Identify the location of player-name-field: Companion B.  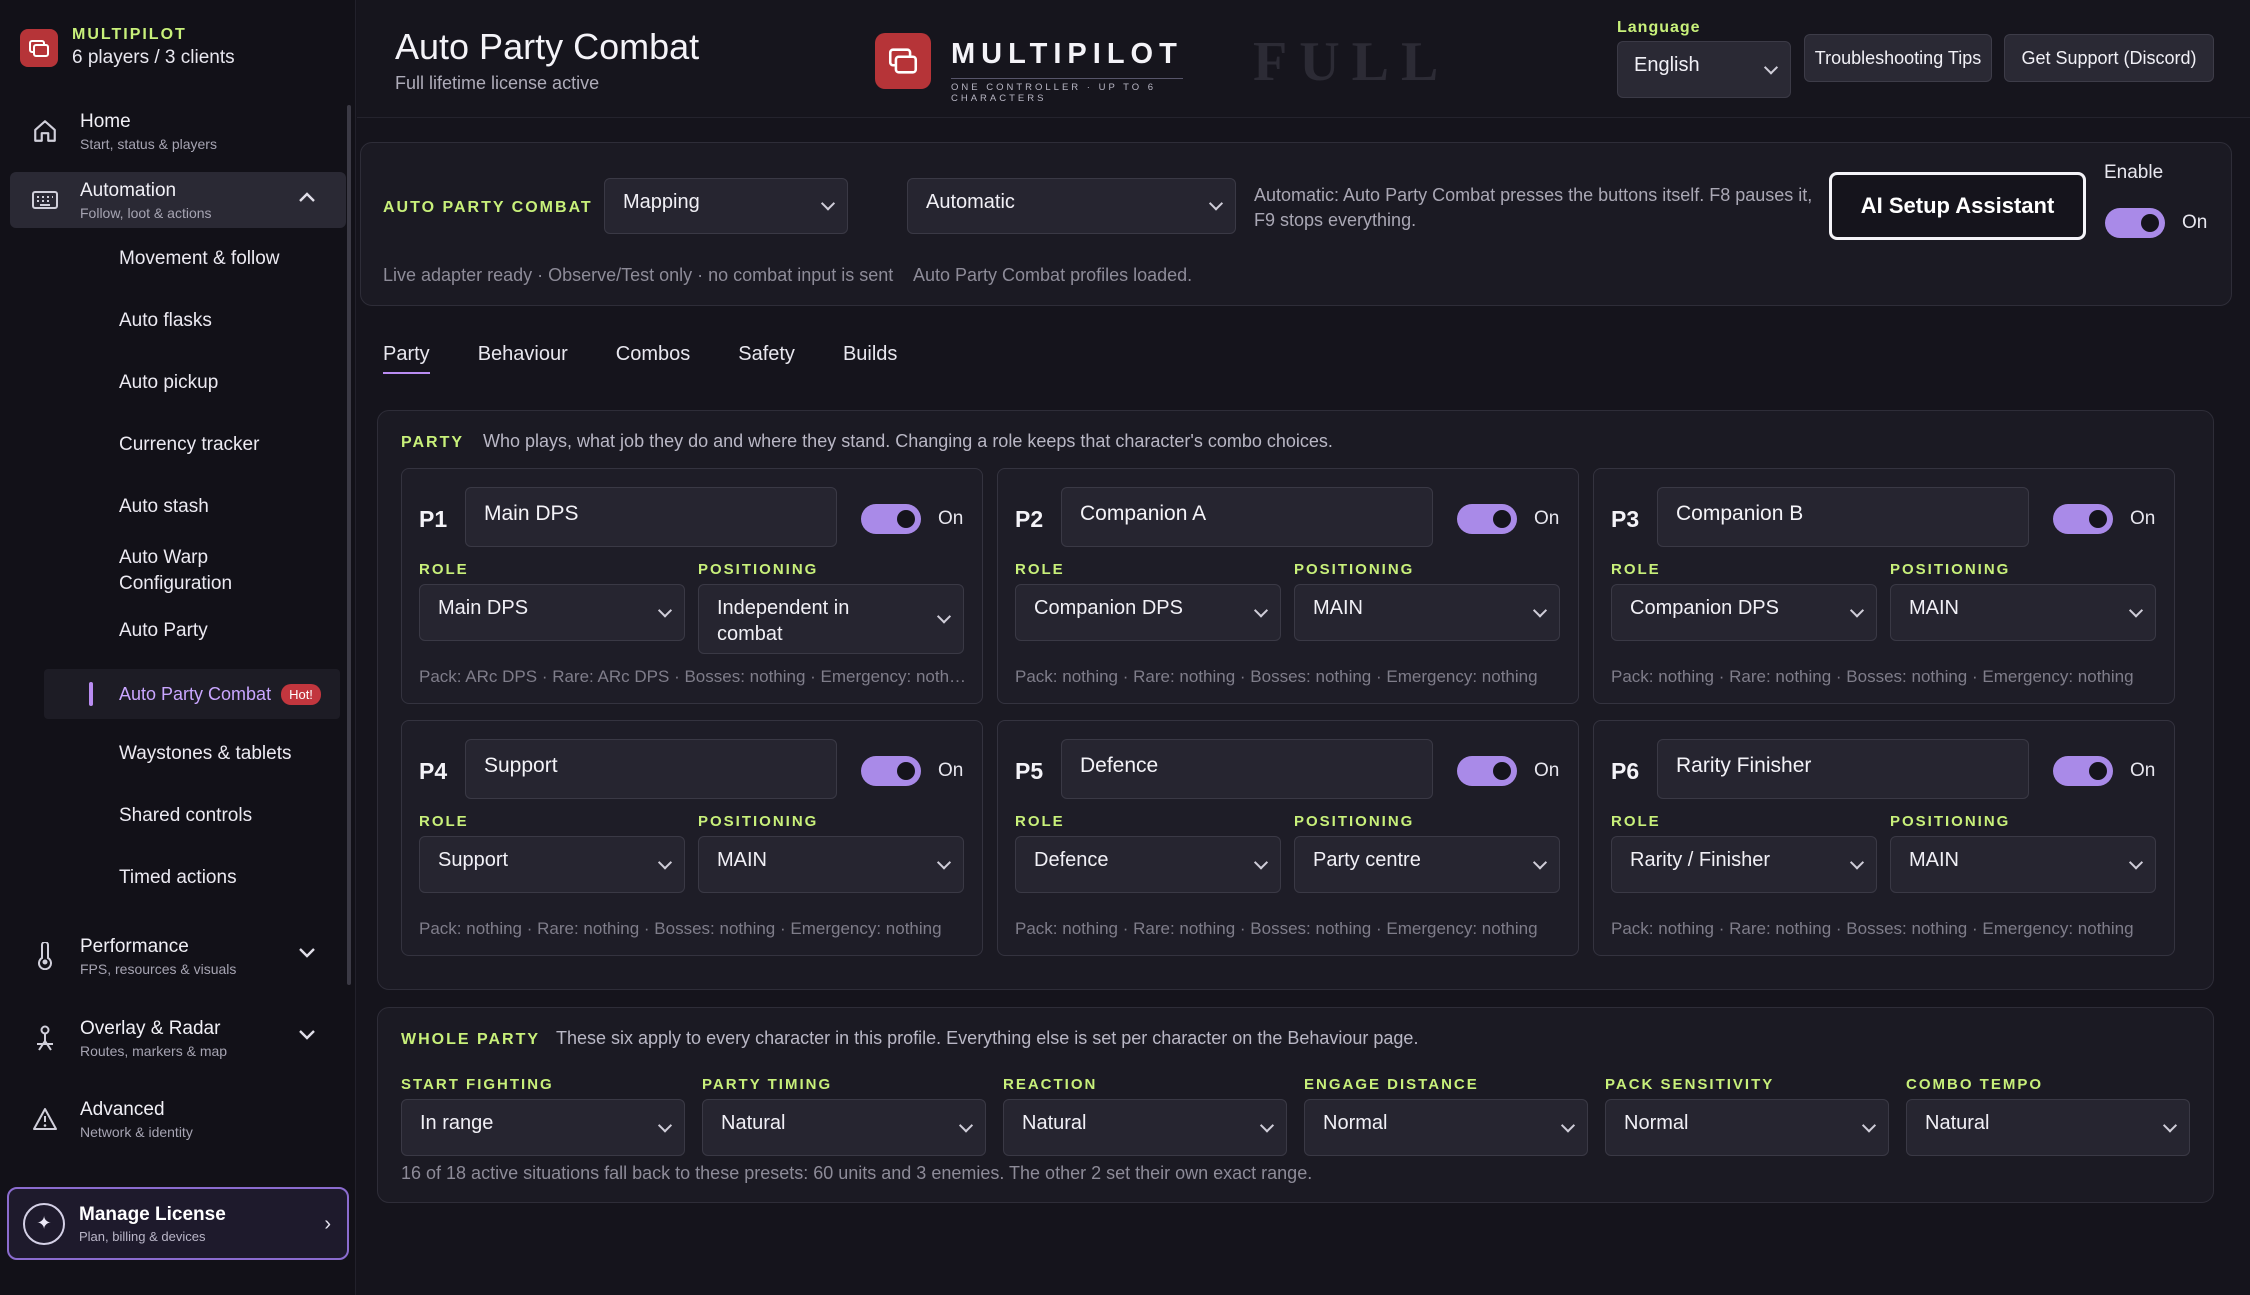
(1843, 517).